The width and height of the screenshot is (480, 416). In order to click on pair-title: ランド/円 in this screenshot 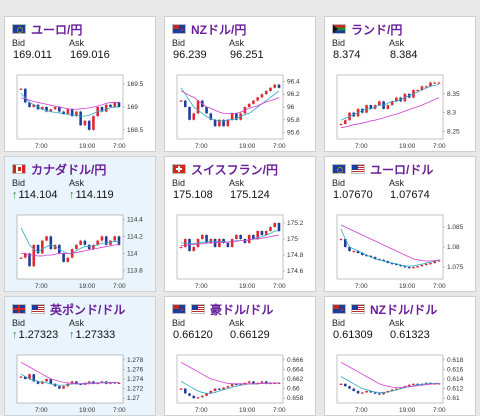, I will do `click(367, 29)`.